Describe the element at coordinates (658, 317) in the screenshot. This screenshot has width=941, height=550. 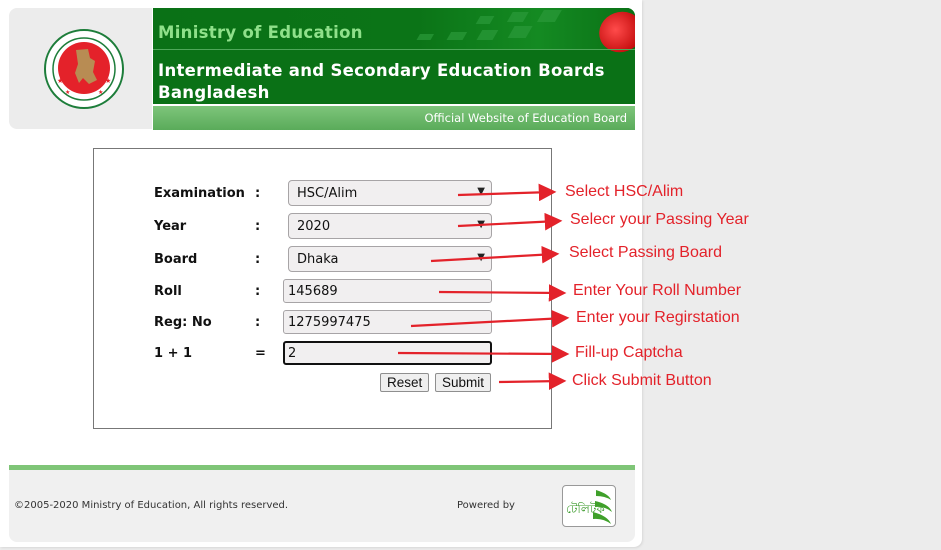
I see `annotation-registration: Enter your Regirstation` at that location.